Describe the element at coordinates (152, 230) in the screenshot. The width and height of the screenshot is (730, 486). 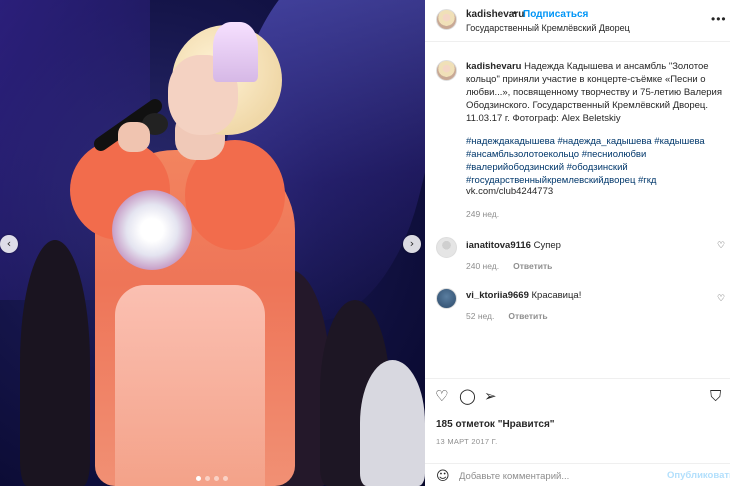
I see `singer-brooch` at that location.